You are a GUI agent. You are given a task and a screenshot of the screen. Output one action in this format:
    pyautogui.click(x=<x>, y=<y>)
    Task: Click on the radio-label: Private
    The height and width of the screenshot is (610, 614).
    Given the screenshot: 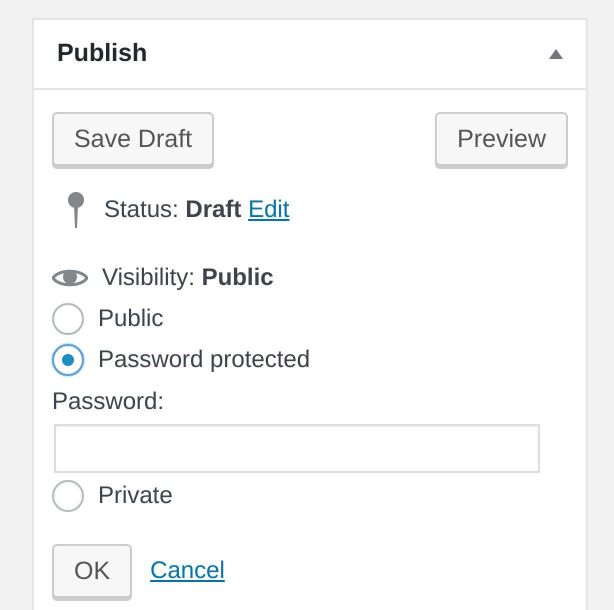 What is the action you would take?
    pyautogui.click(x=135, y=496)
    